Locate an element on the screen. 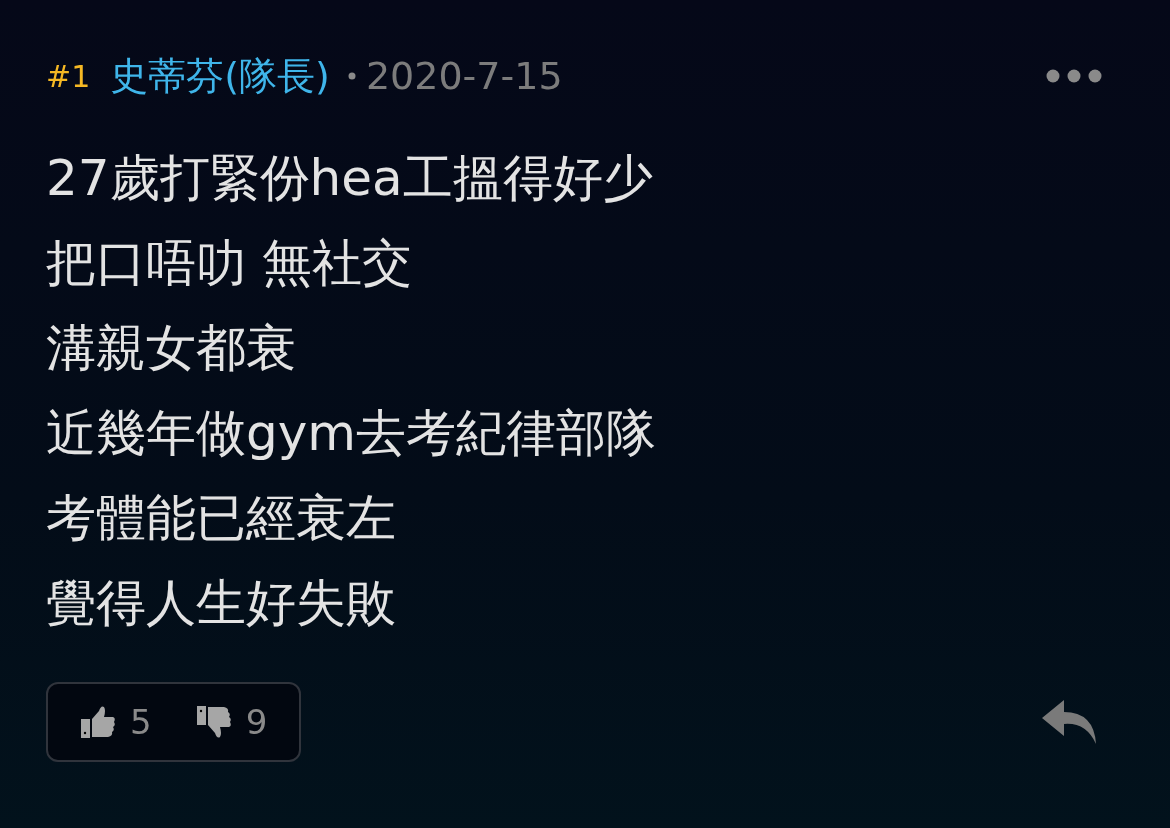  post-text-line: 27歲打緊份hea工搵得好少 is located at coordinates (350, 178).